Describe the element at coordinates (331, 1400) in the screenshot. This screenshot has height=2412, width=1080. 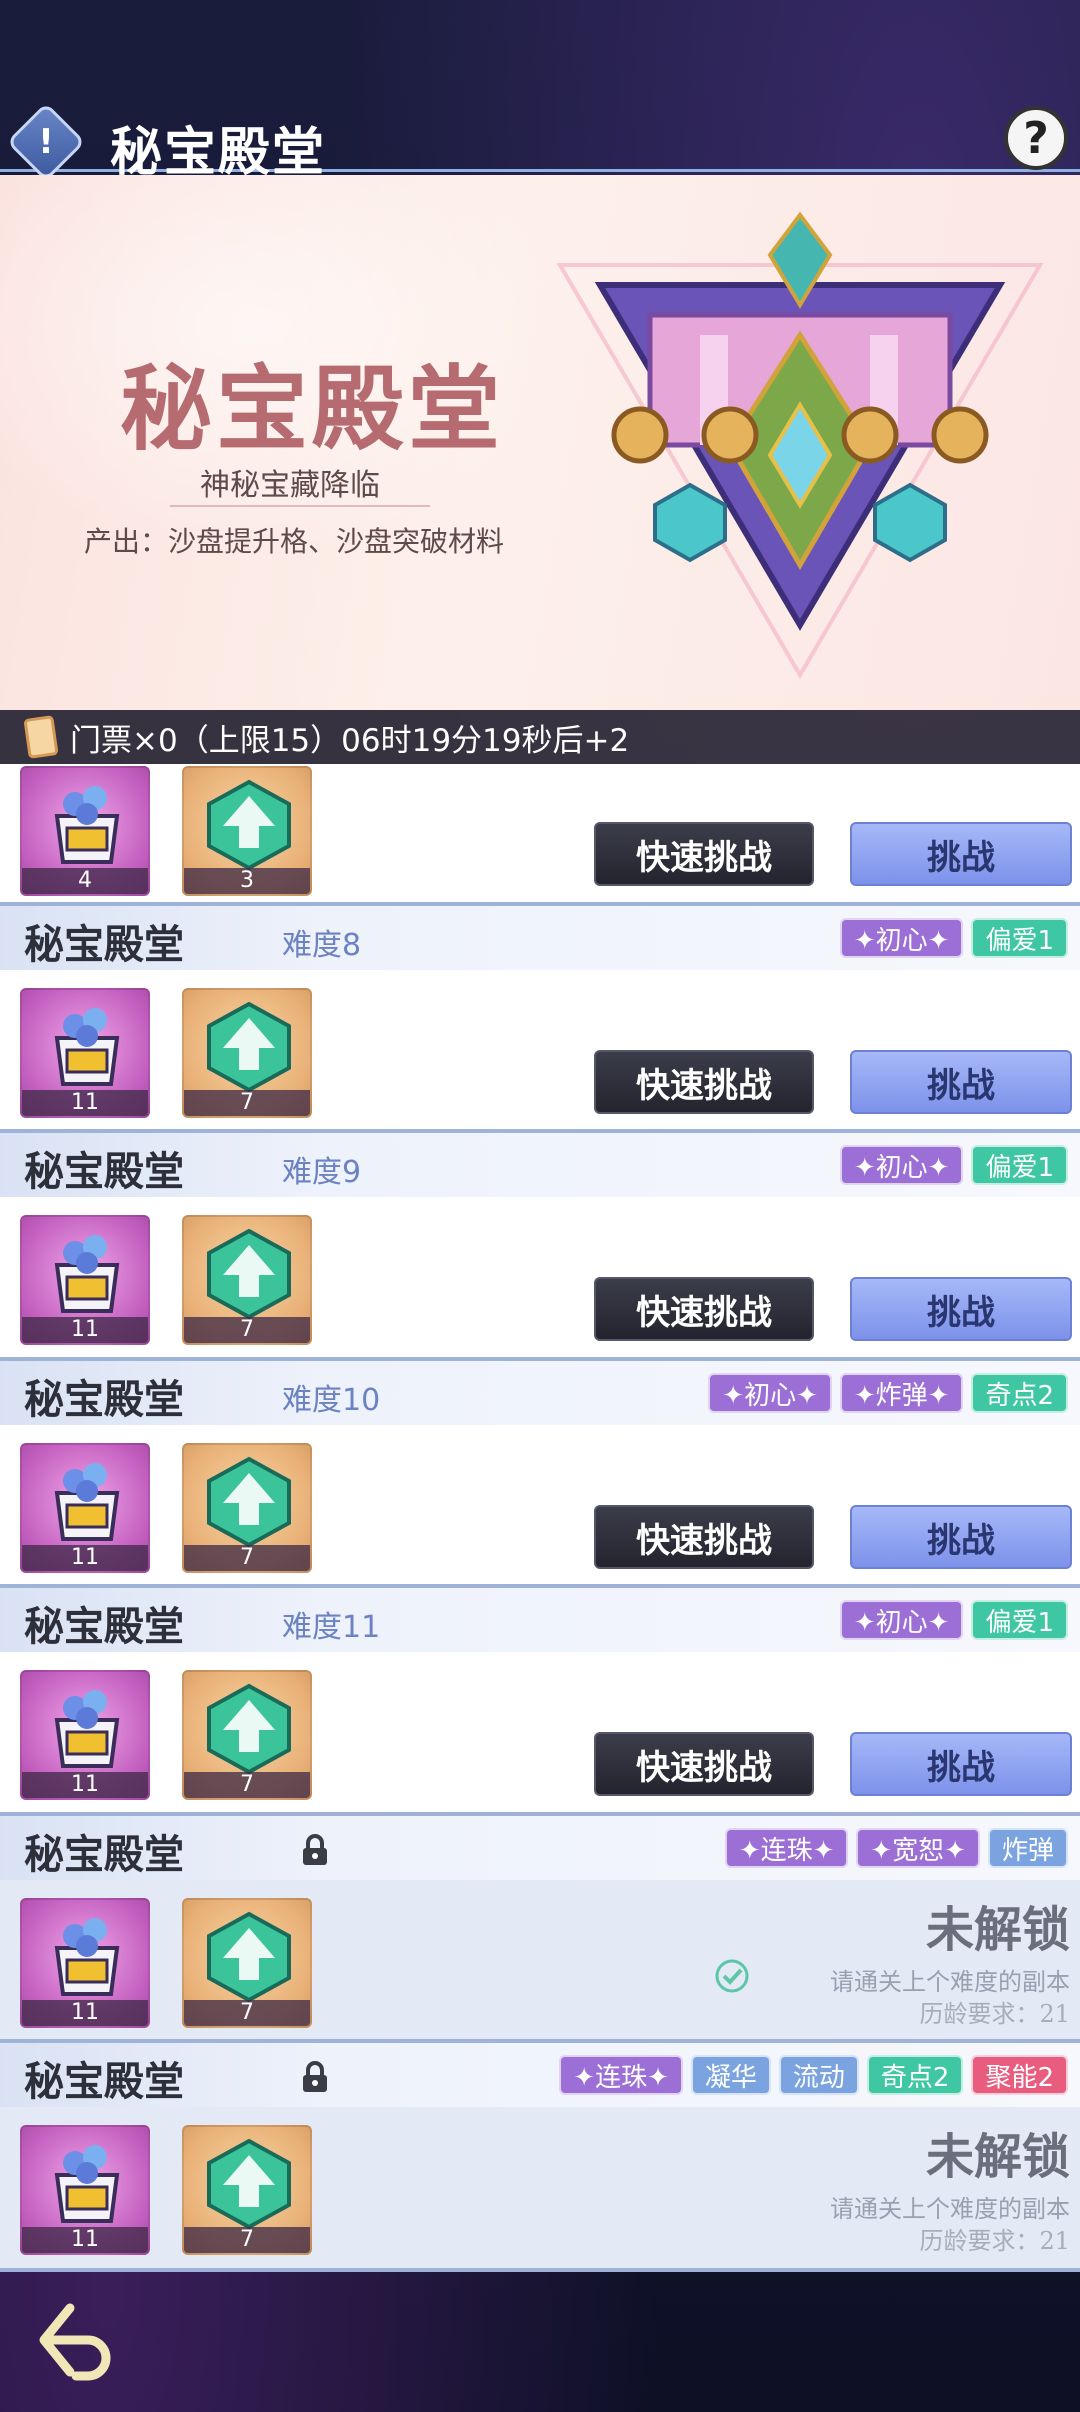
I see `difficulty-label: 难度10` at that location.